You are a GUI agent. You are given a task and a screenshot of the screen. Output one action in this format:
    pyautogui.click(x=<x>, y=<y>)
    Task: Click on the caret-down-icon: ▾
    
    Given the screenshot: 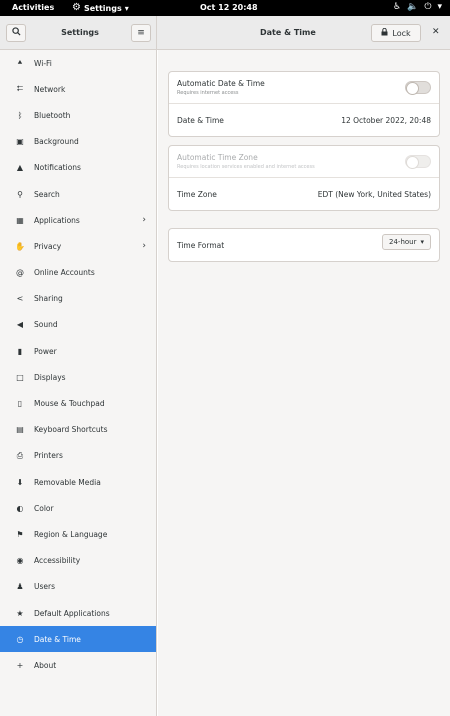 What is the action you would take?
    pyautogui.click(x=126, y=8)
    